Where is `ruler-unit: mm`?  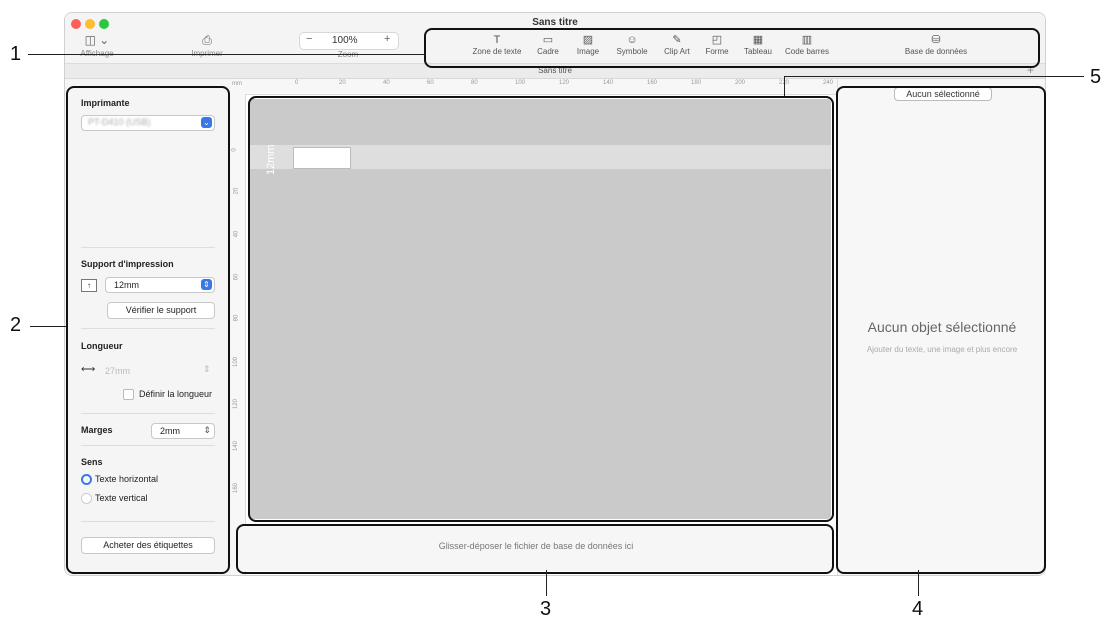
ruler-unit: mm is located at coordinates (237, 84).